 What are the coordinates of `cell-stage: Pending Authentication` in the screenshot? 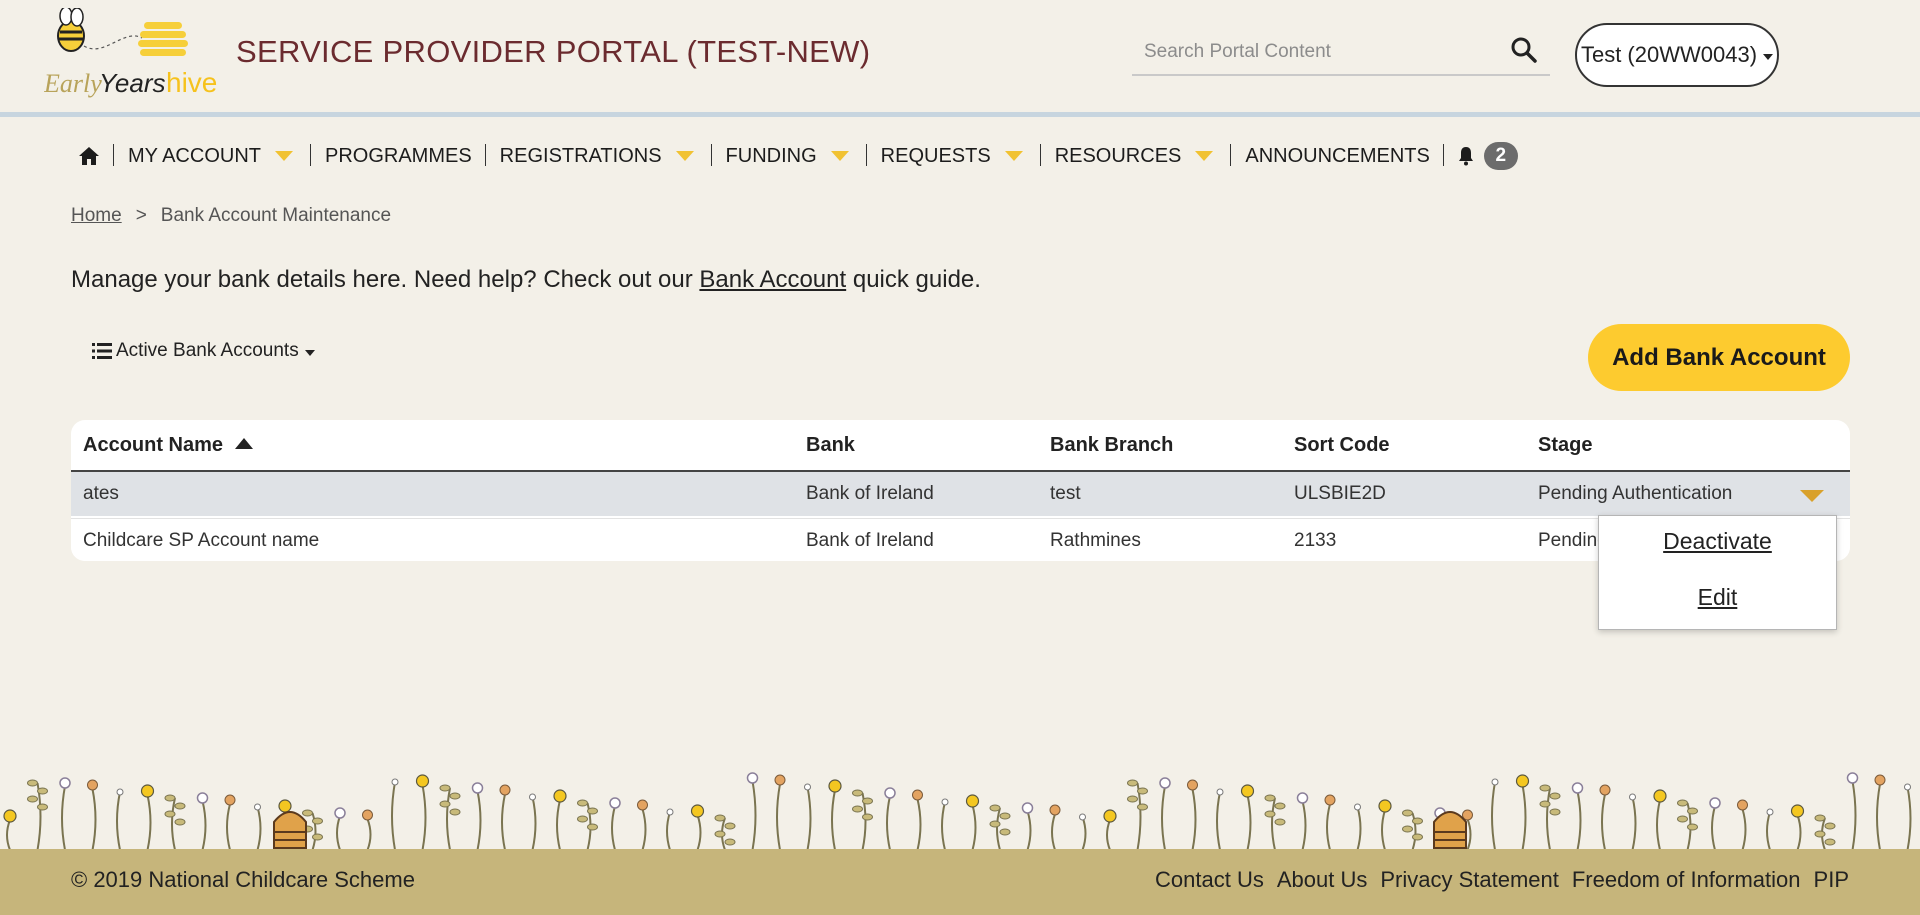 It's located at (1635, 493).